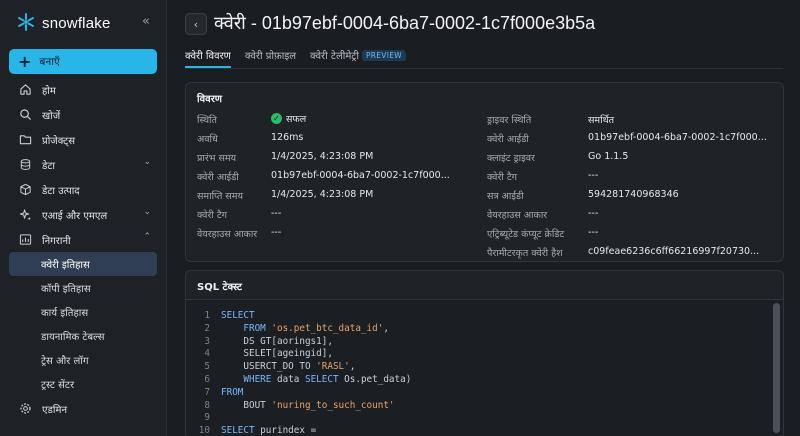 The width and height of the screenshot is (800, 436). What do you see at coordinates (83, 408) in the screenshot?
I see `sidebar-item-admin: एडमिन` at bounding box center [83, 408].